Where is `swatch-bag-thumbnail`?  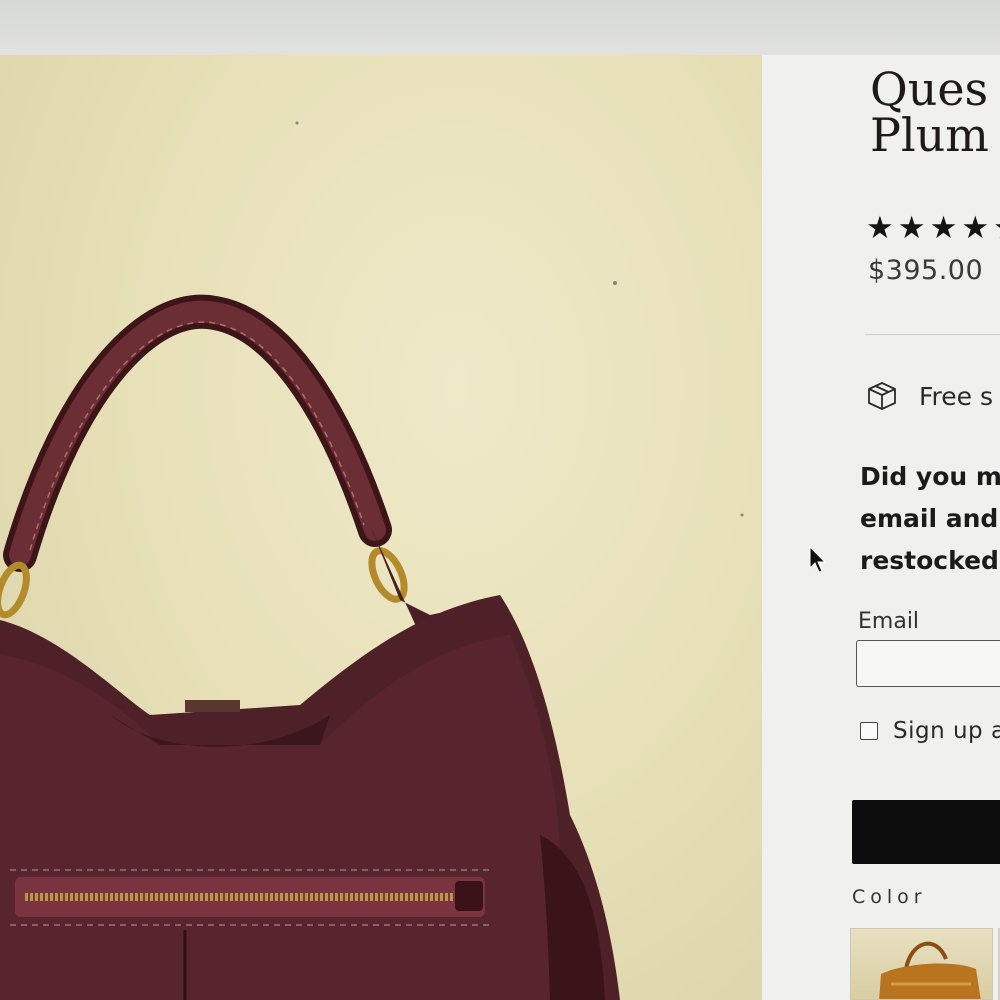
swatch-bag-thumbnail is located at coordinates (930, 970).